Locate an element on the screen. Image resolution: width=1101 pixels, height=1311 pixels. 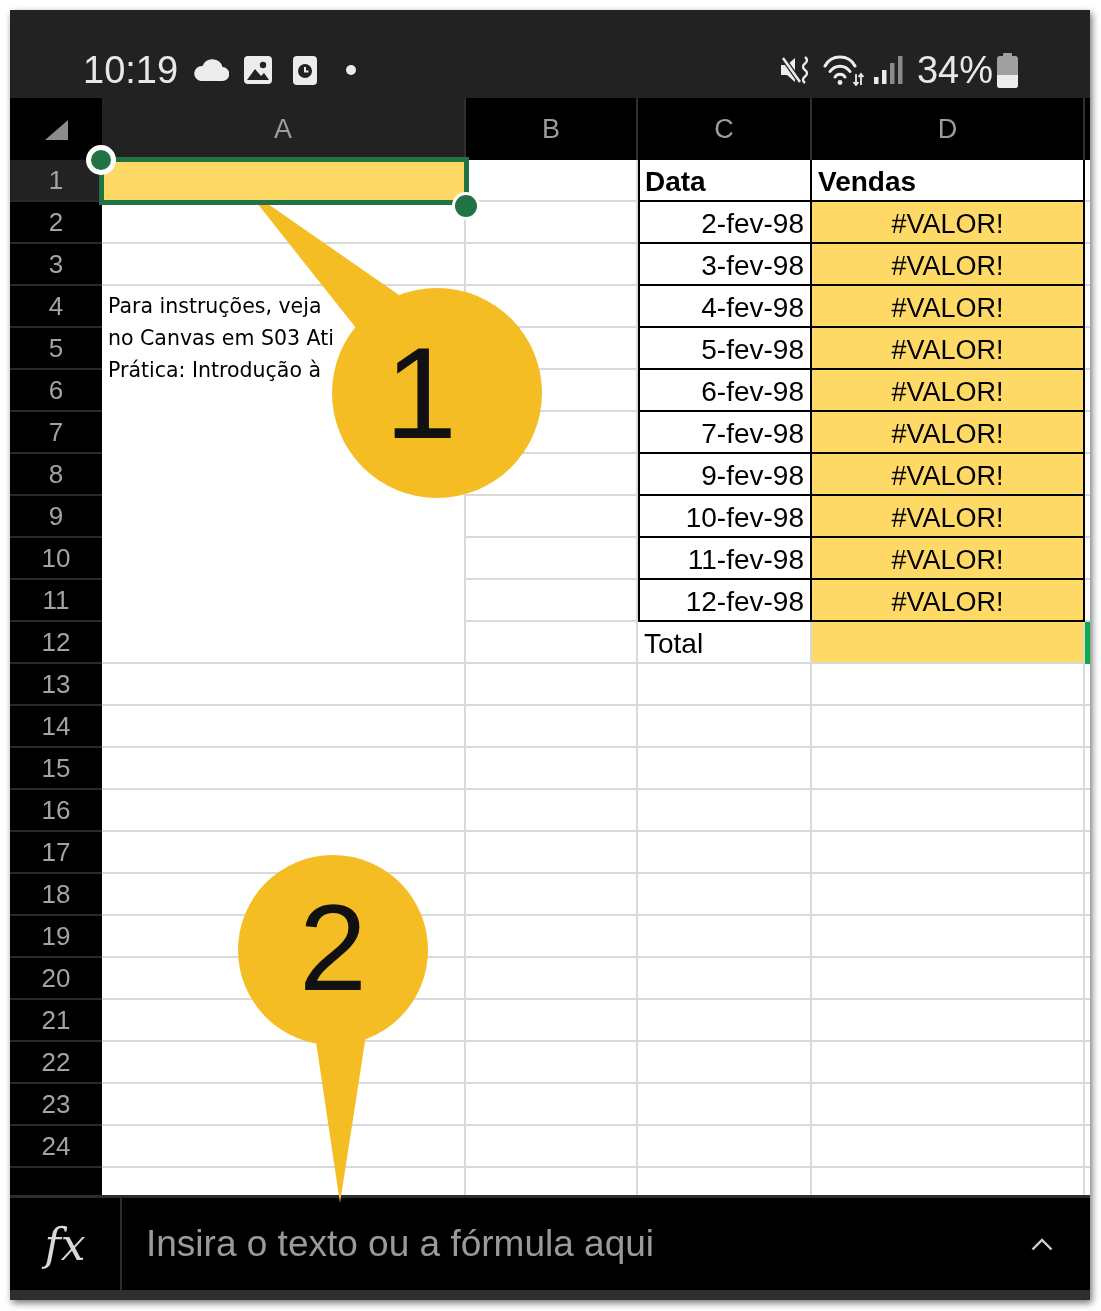
row-header: 5 is located at coordinates (56, 349).